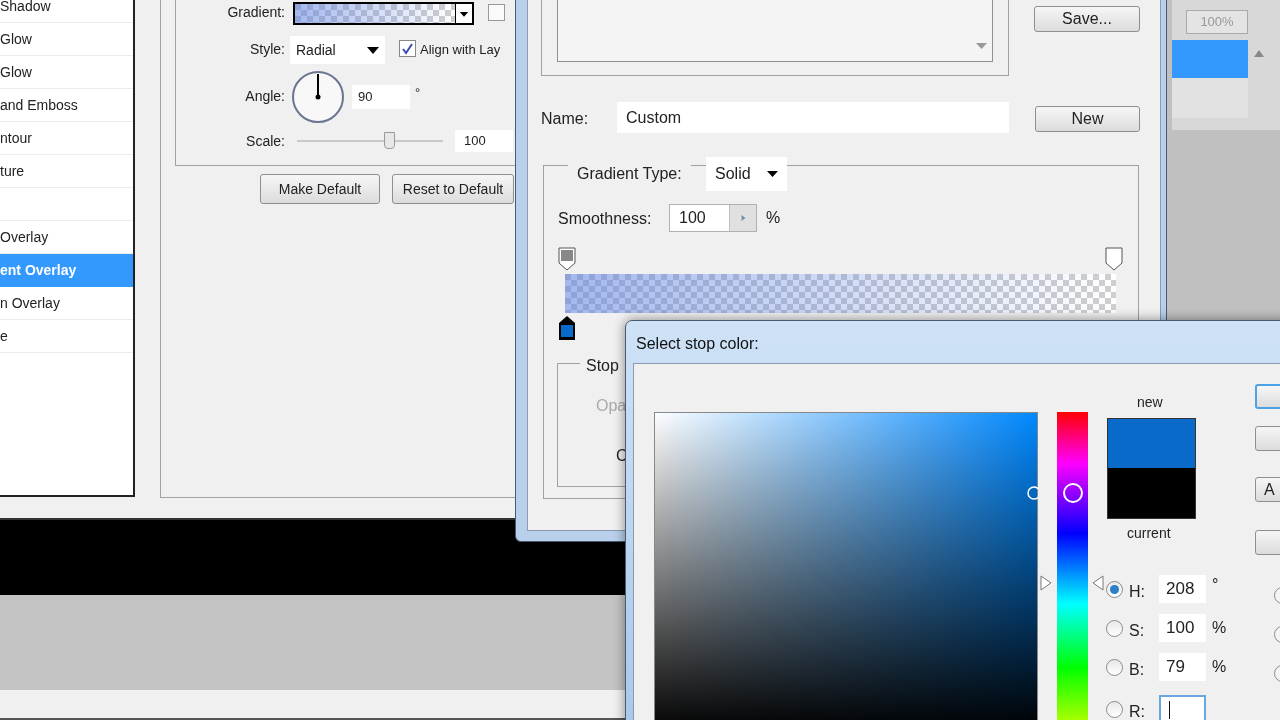 The width and height of the screenshot is (1280, 720). Describe the element at coordinates (318, 97) in the screenshot. I see `angle-dial` at that location.